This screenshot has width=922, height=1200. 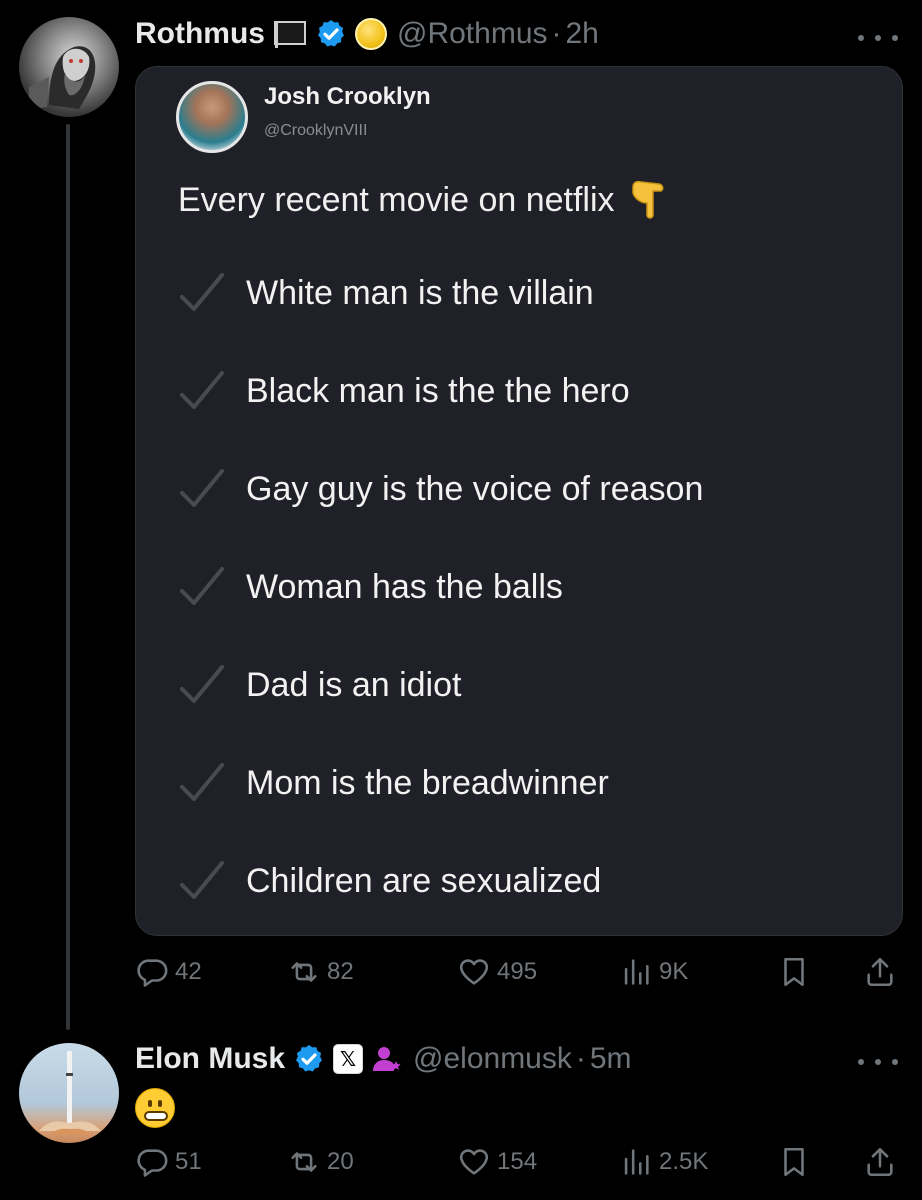 I want to click on post-actions: 42 82 495 9K, so click(x=519, y=972).